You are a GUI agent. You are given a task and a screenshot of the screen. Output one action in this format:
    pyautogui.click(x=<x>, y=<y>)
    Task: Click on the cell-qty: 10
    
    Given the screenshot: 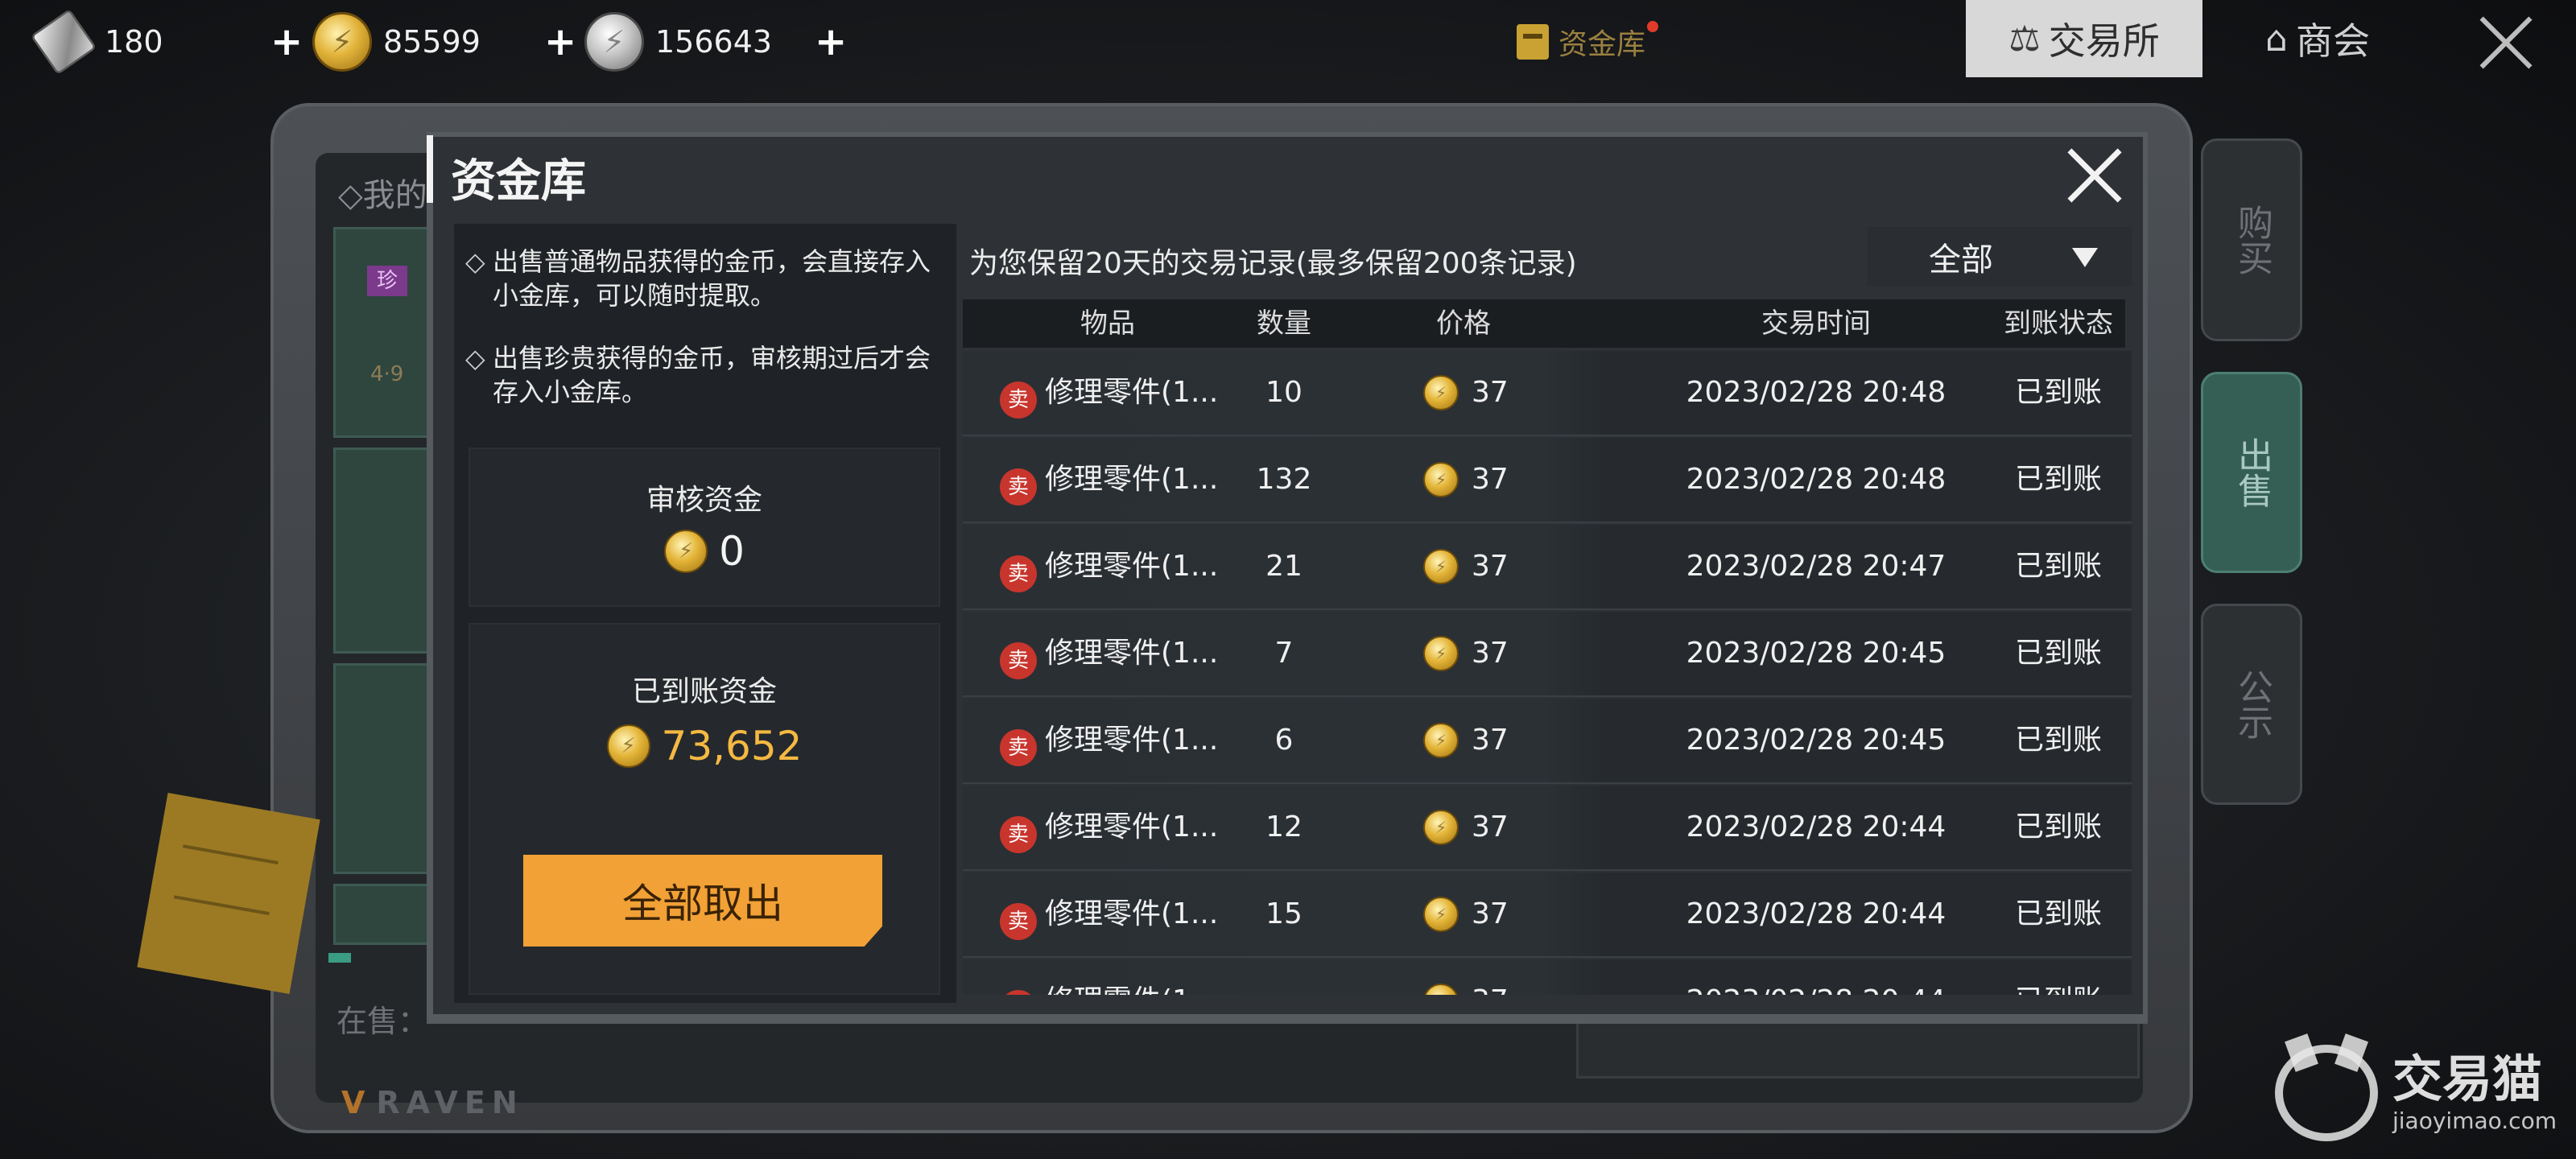 What is the action you would take?
    pyautogui.click(x=1283, y=392)
    